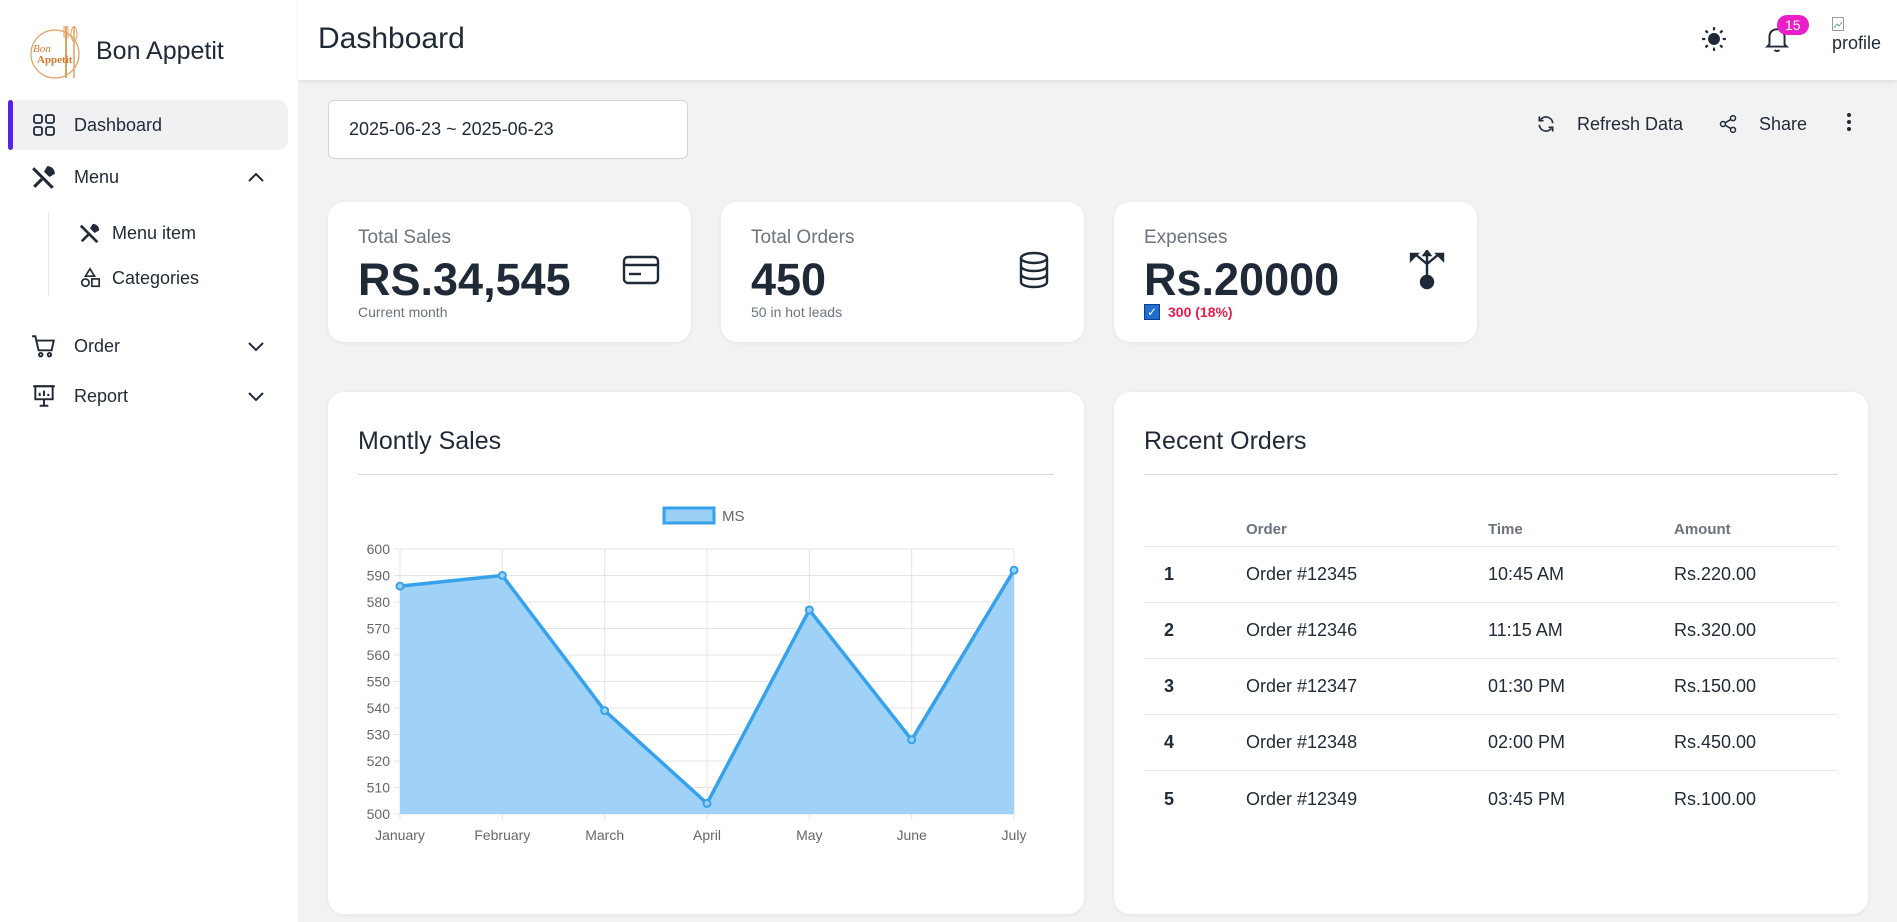 The image size is (1897, 922). Describe the element at coordinates (90, 278) in the screenshot. I see `shapes-icon` at that location.